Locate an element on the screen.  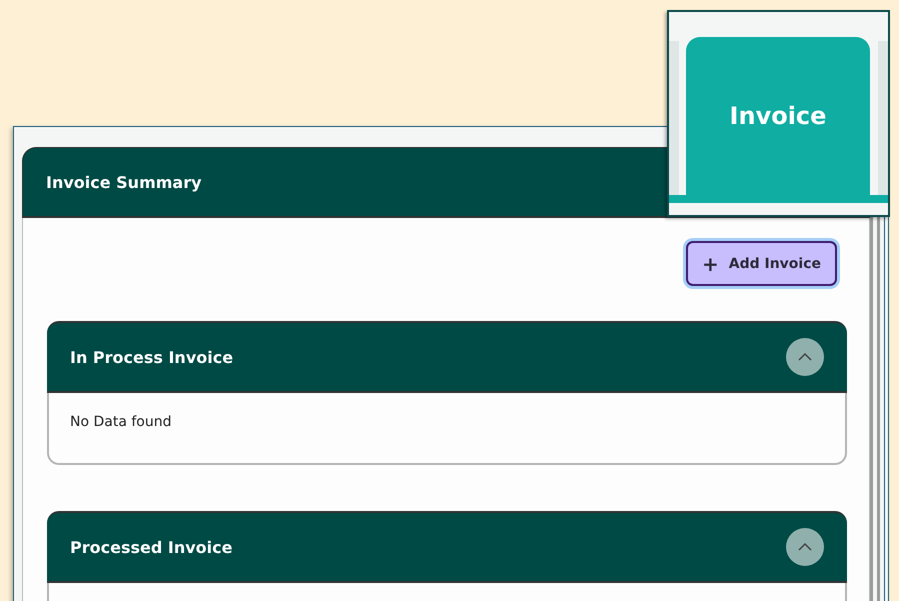
section-title: Processed Invoice is located at coordinates (151, 547).